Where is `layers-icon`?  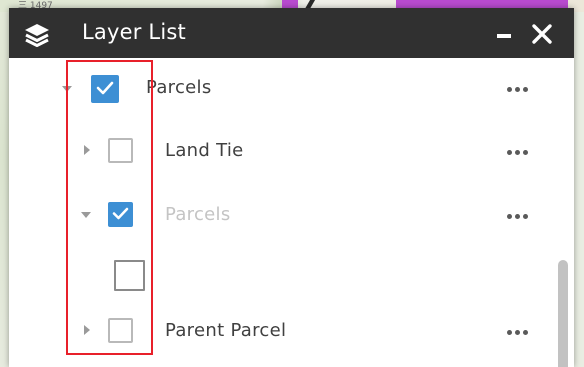
layers-icon is located at coordinates (37, 35).